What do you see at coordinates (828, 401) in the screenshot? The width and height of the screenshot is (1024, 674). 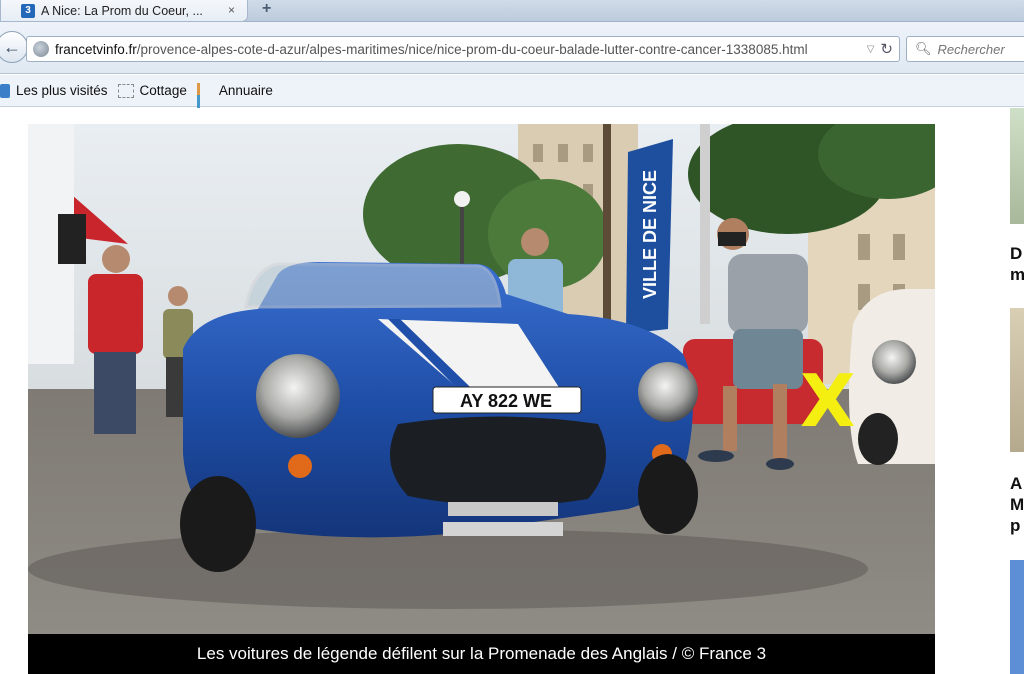 I see `x-marker: X` at bounding box center [828, 401].